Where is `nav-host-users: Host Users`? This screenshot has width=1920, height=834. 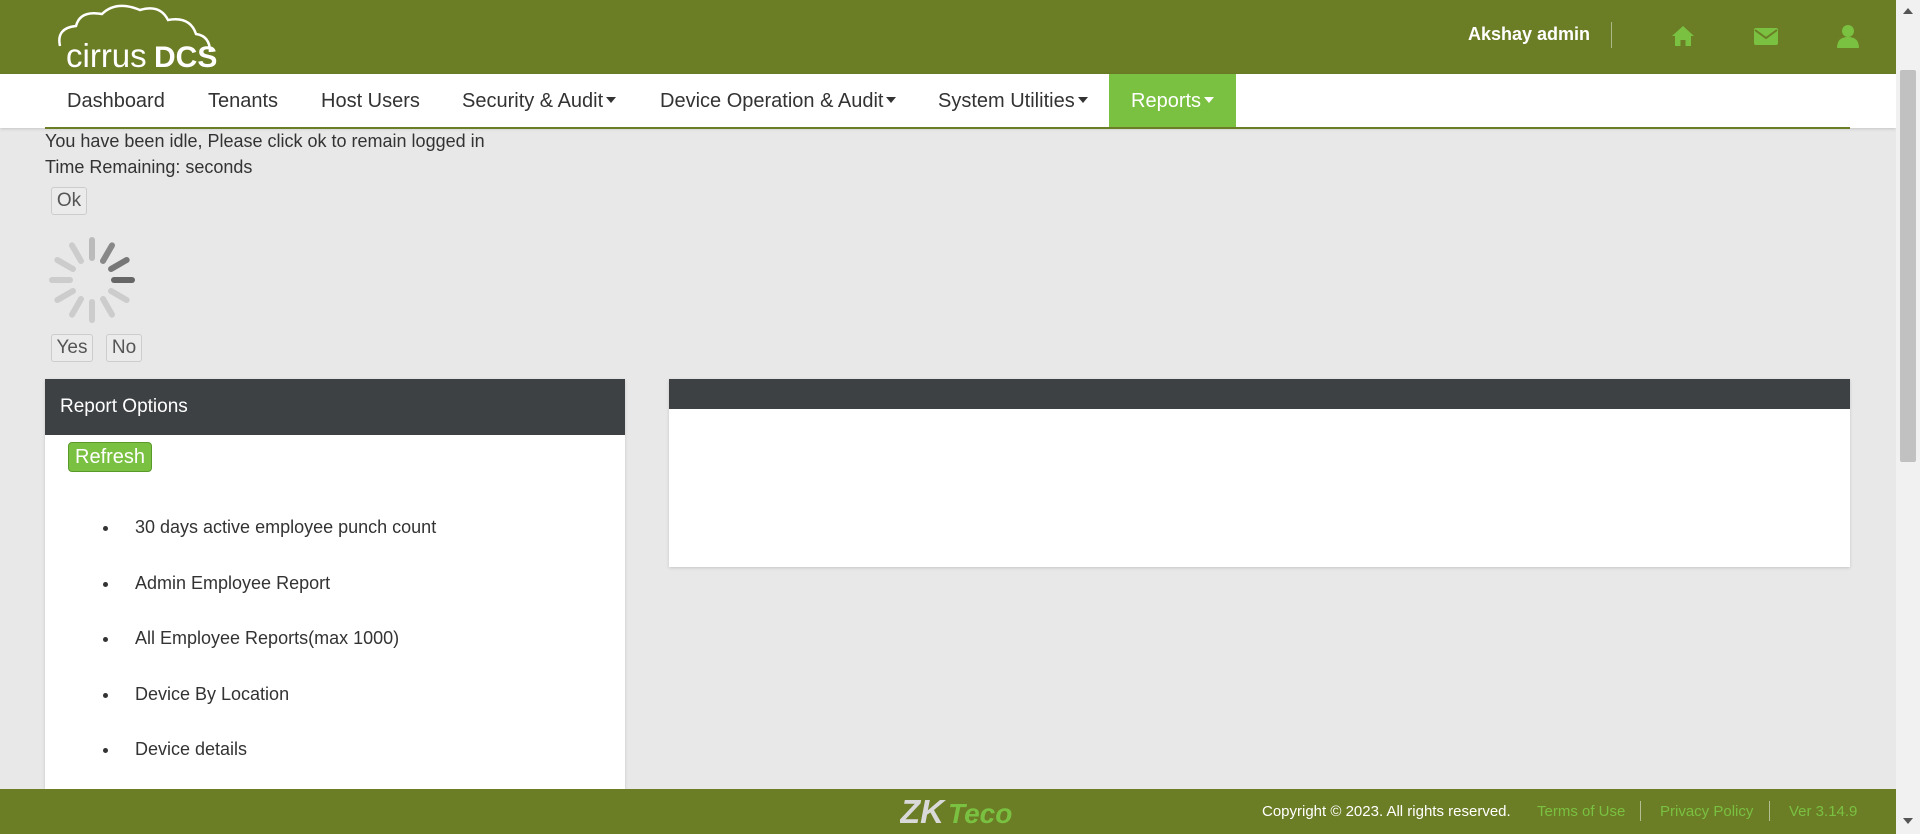 nav-host-users: Host Users is located at coordinates (370, 101).